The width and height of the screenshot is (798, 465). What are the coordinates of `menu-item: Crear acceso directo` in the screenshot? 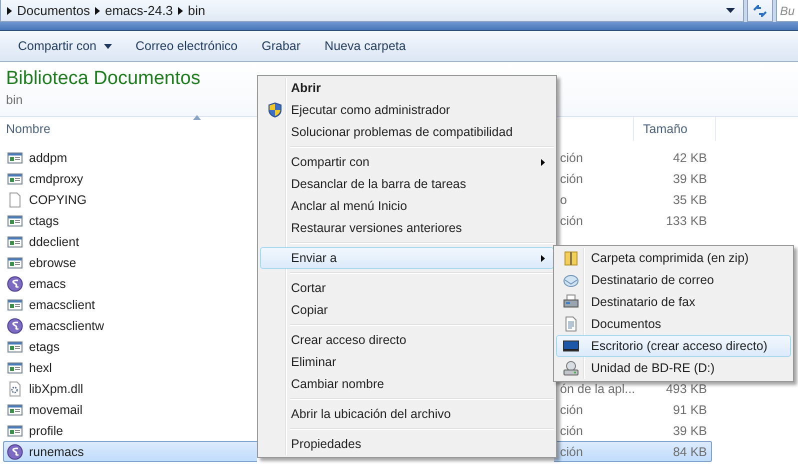 It's located at (407, 340).